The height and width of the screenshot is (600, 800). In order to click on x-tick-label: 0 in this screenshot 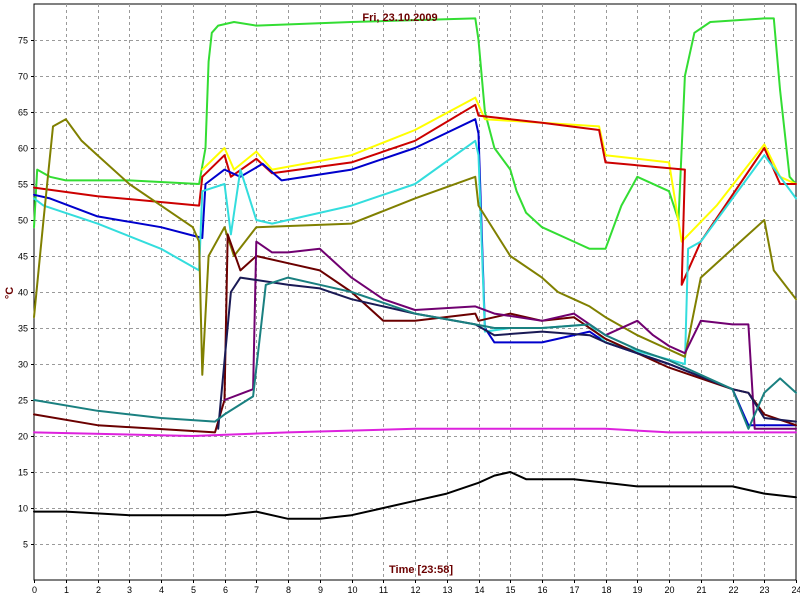, I will do `click(34, 590)`.